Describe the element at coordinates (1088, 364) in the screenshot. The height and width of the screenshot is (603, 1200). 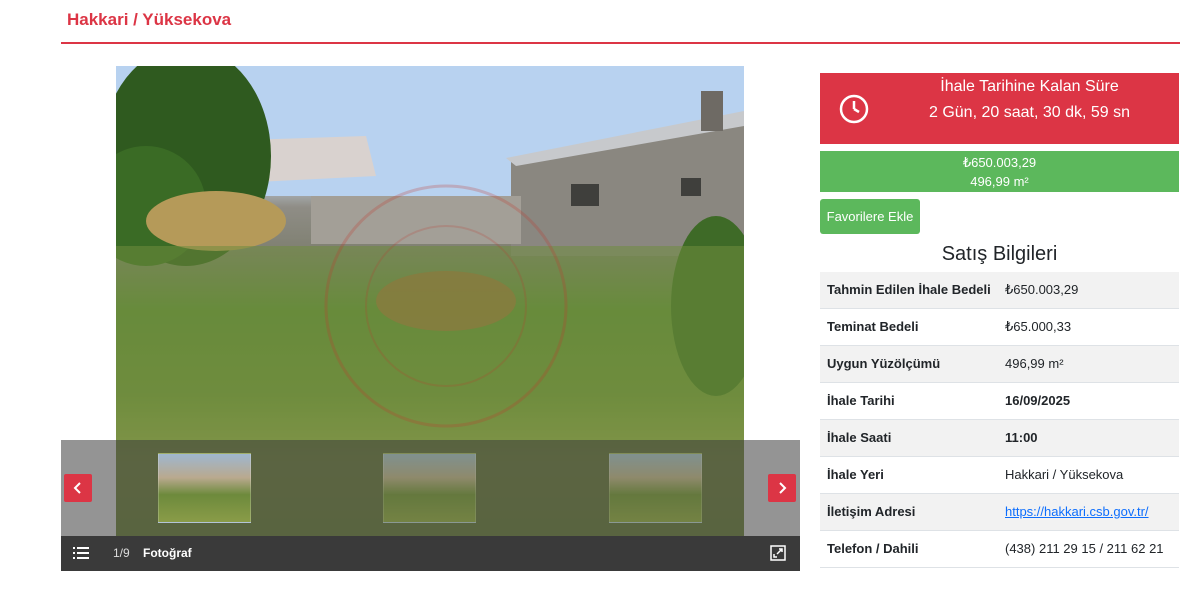
I see `area-value: 496,99 m²` at that location.